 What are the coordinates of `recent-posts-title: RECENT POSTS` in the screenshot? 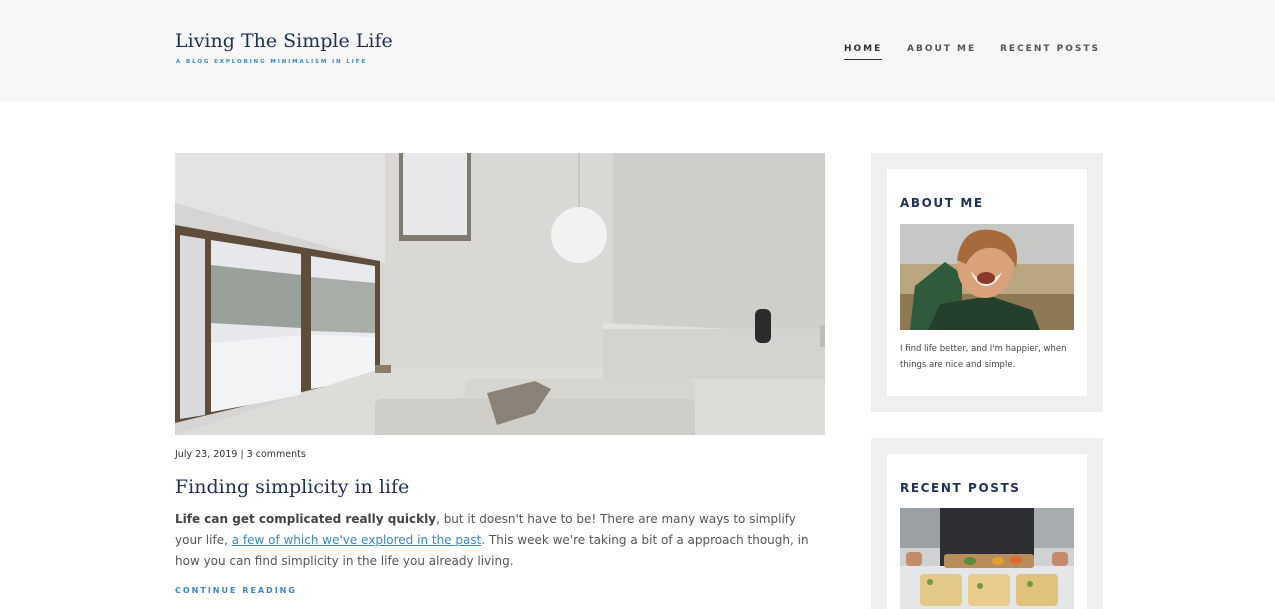 It's located at (960, 488).